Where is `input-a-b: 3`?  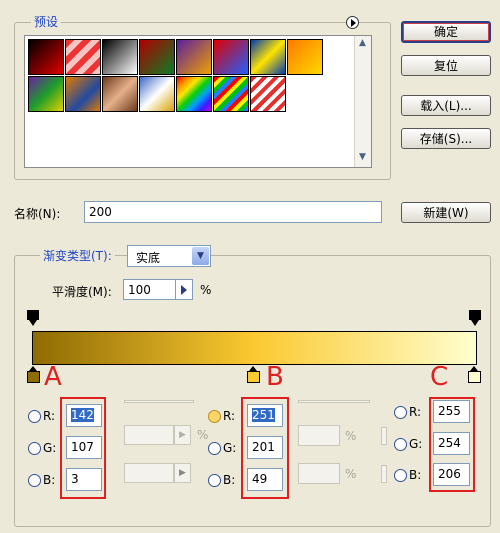 input-a-b: 3 is located at coordinates (84, 479).